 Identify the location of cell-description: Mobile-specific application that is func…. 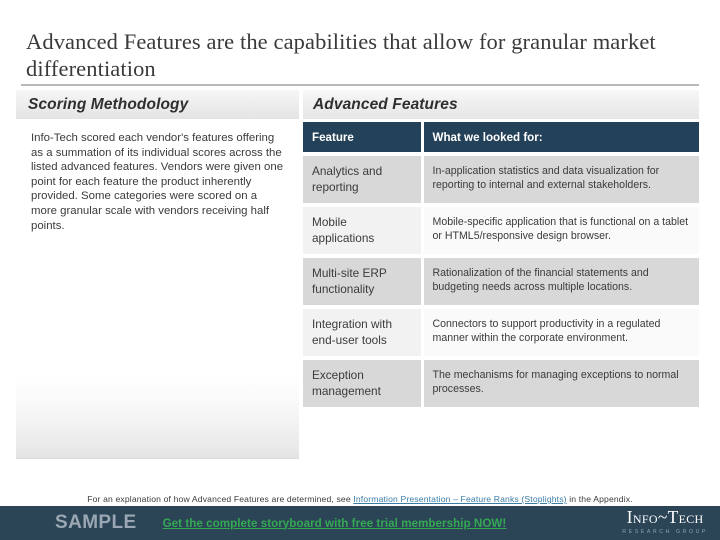
(561, 230).